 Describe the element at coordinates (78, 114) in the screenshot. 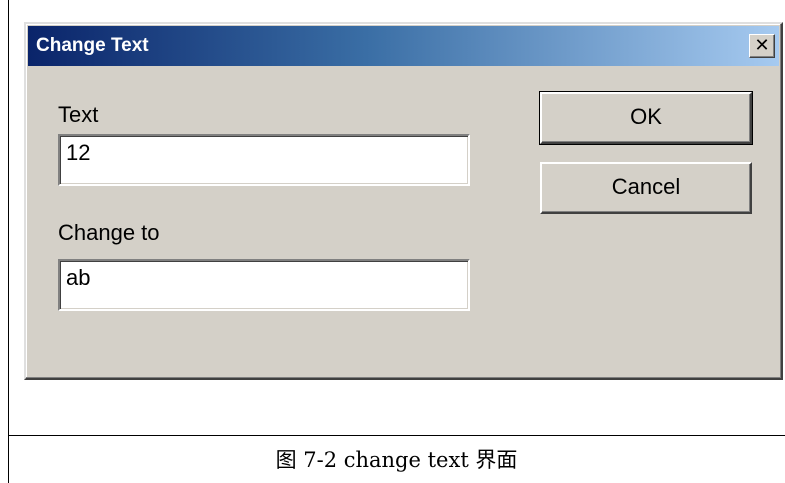

I see `text-label: Text` at that location.